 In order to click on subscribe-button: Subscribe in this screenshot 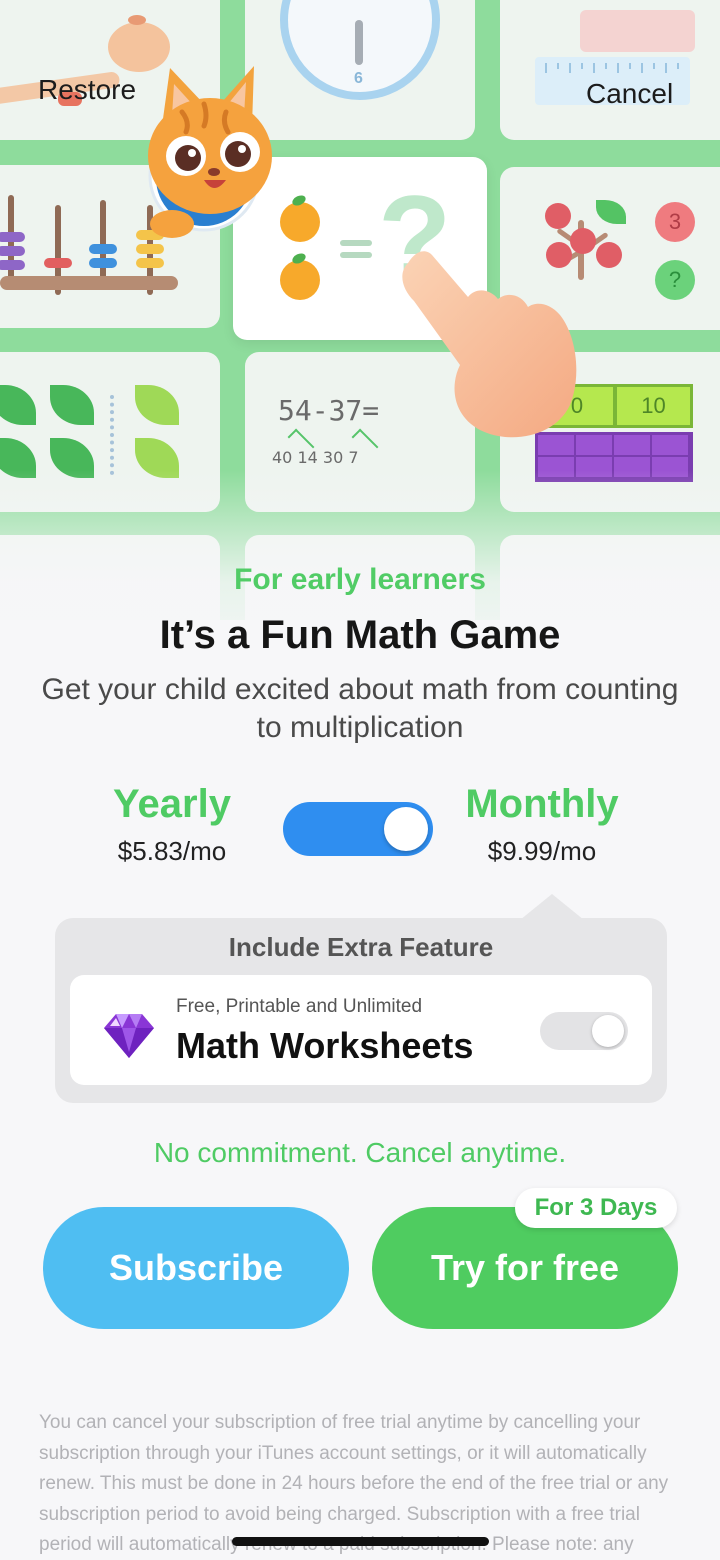, I will do `click(196, 1268)`.